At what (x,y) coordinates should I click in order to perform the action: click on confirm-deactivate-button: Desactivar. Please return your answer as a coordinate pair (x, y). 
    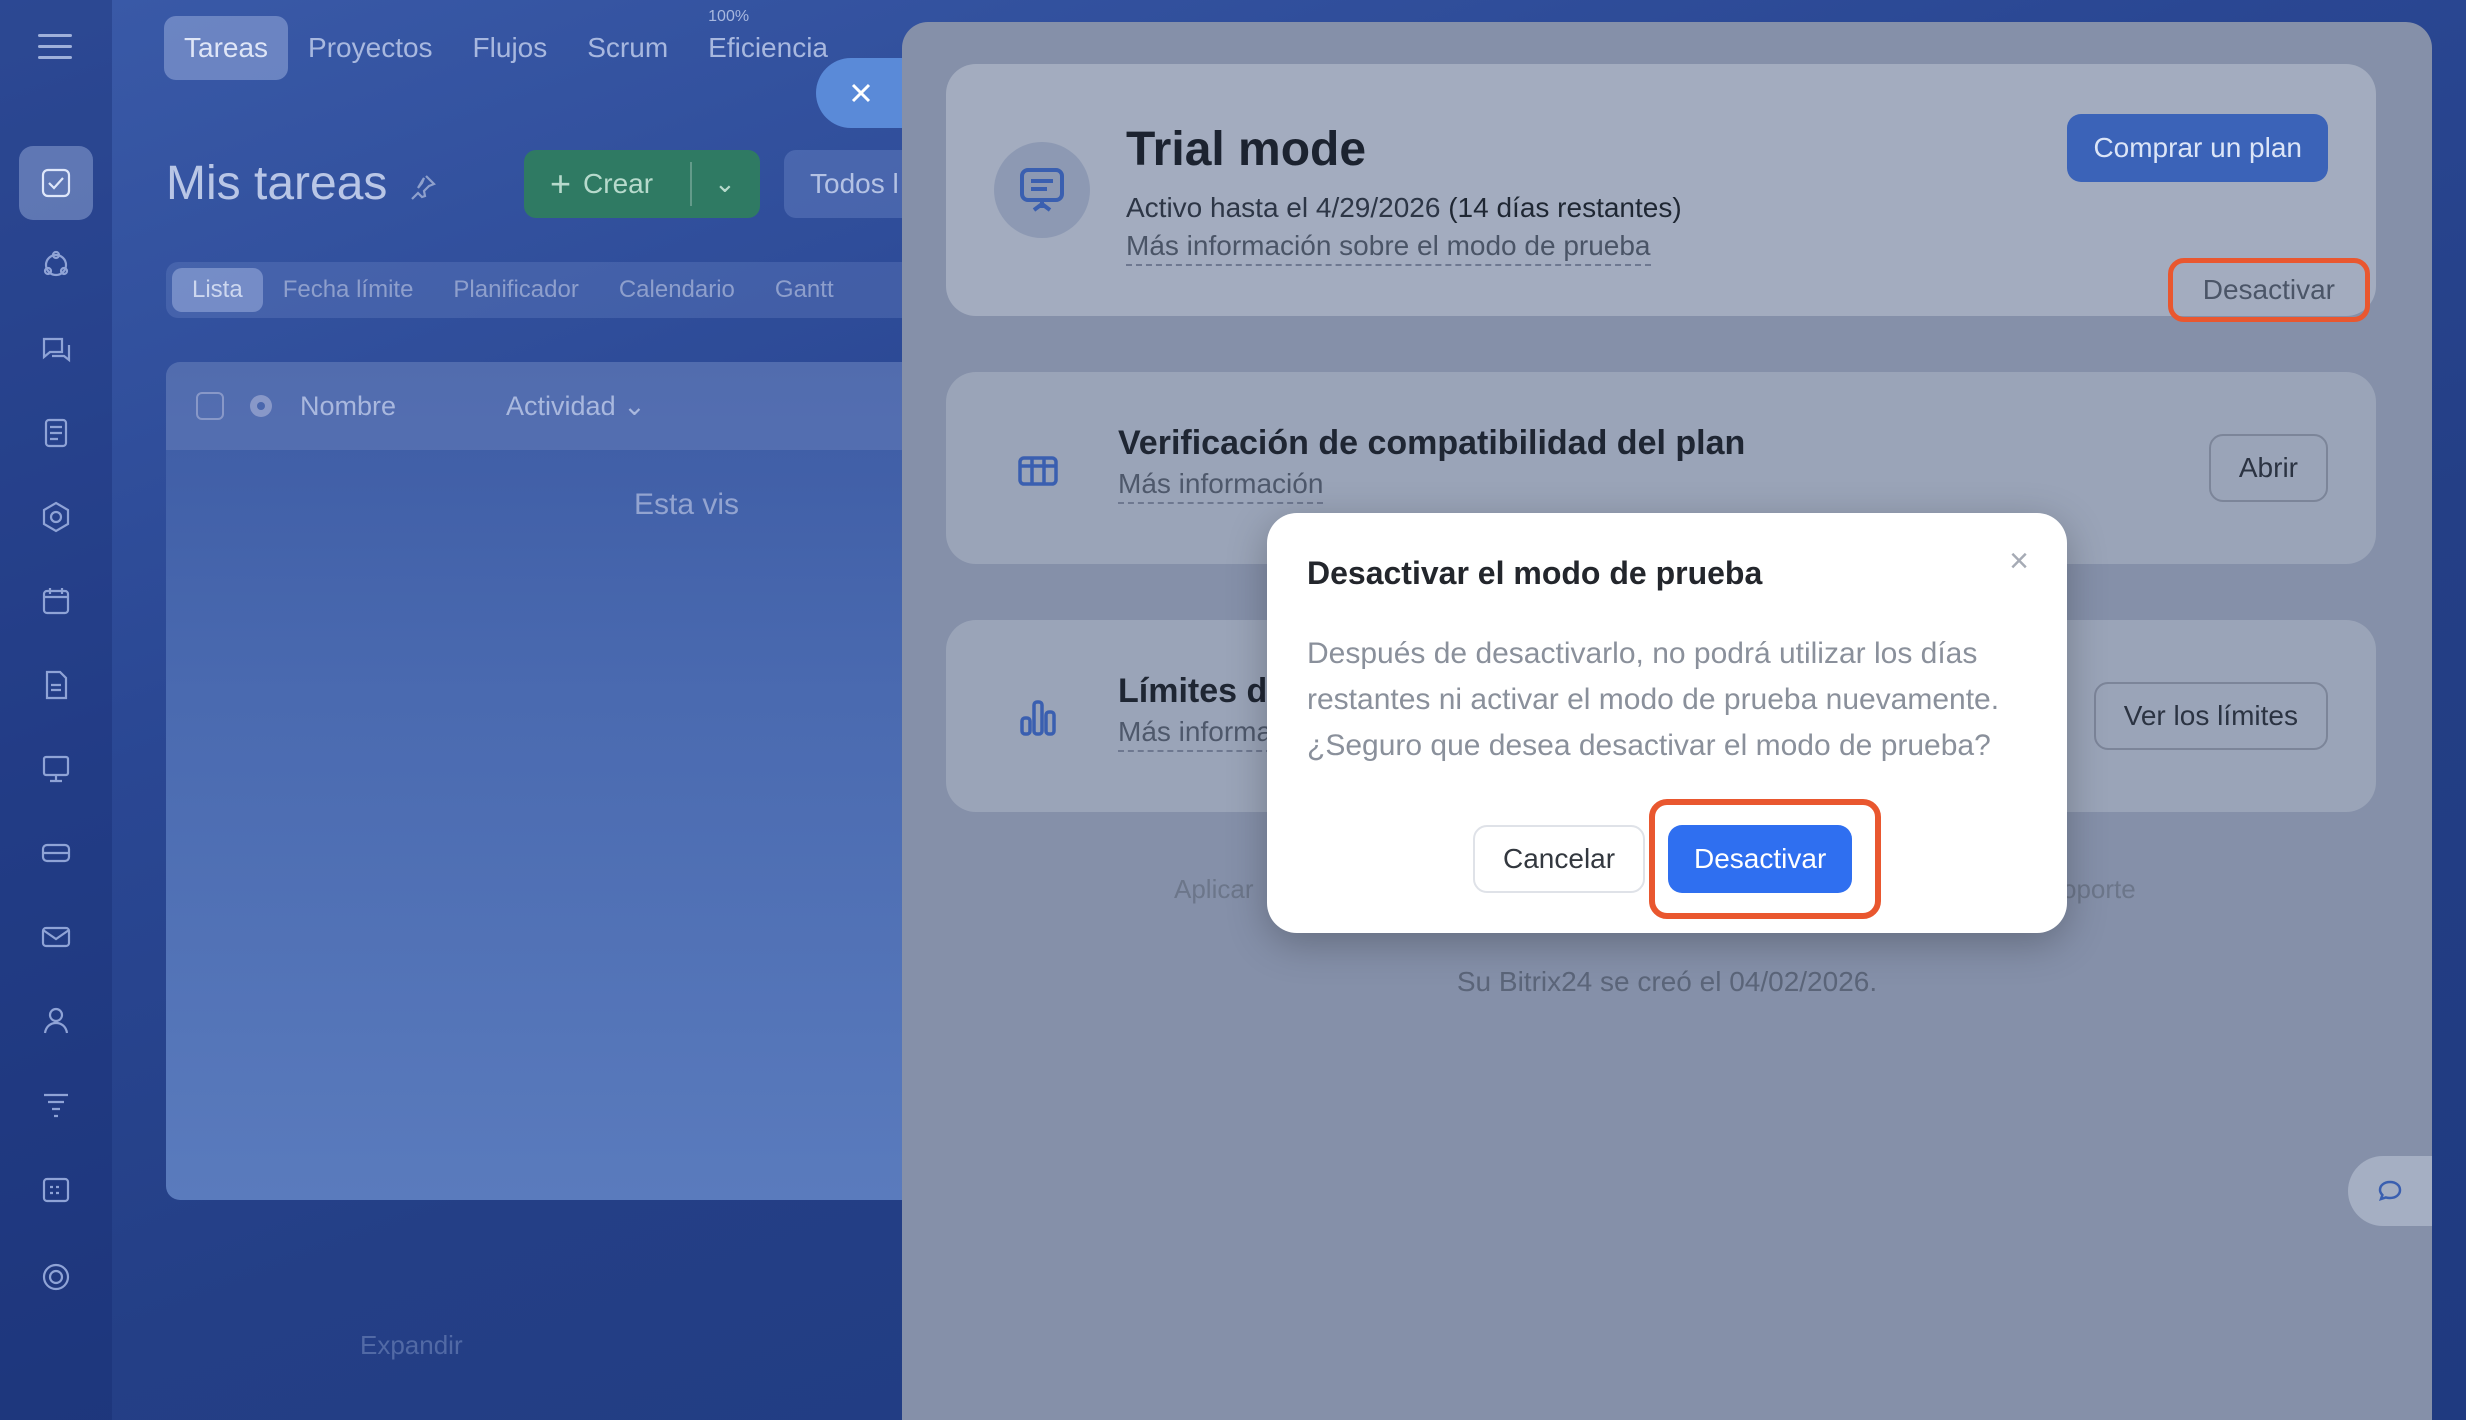
    Looking at the image, I should click on (1760, 859).